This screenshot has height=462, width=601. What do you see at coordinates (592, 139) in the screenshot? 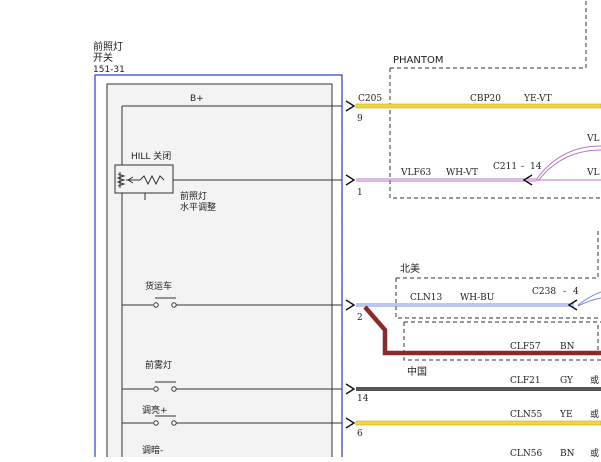
I see `truncated-vl-top: VL` at bounding box center [592, 139].